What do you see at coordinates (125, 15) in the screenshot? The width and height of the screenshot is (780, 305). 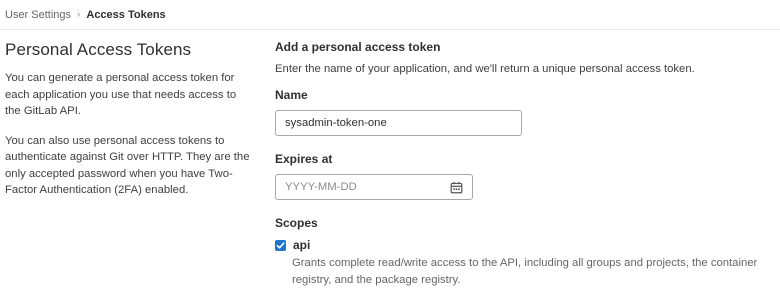 I see `breadcrumb-access-tokens: Access Tokens` at bounding box center [125, 15].